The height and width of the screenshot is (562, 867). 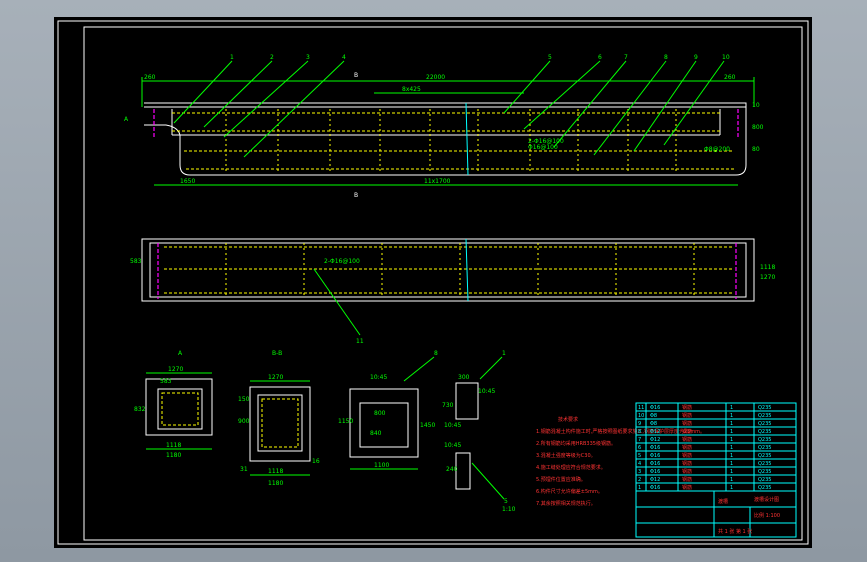 I want to click on dim-height2: 800, so click(x=758, y=127).